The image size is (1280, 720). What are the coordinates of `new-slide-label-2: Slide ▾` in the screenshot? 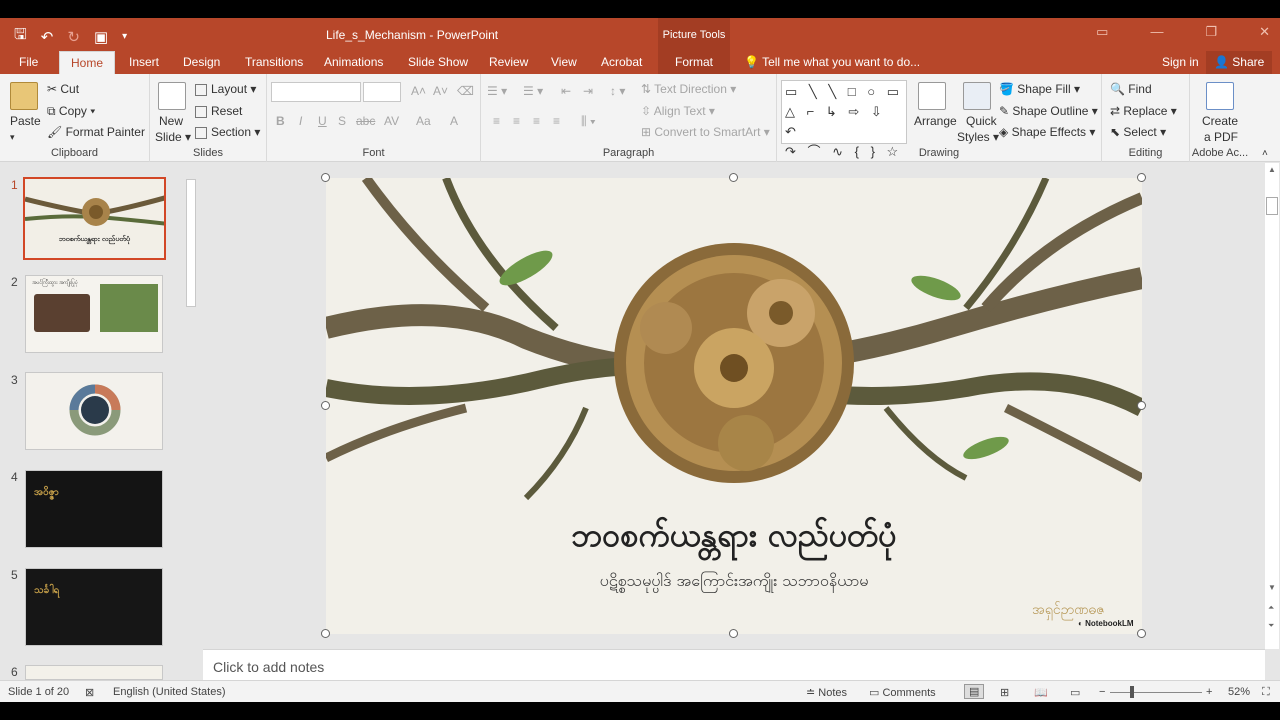 It's located at (173, 137).